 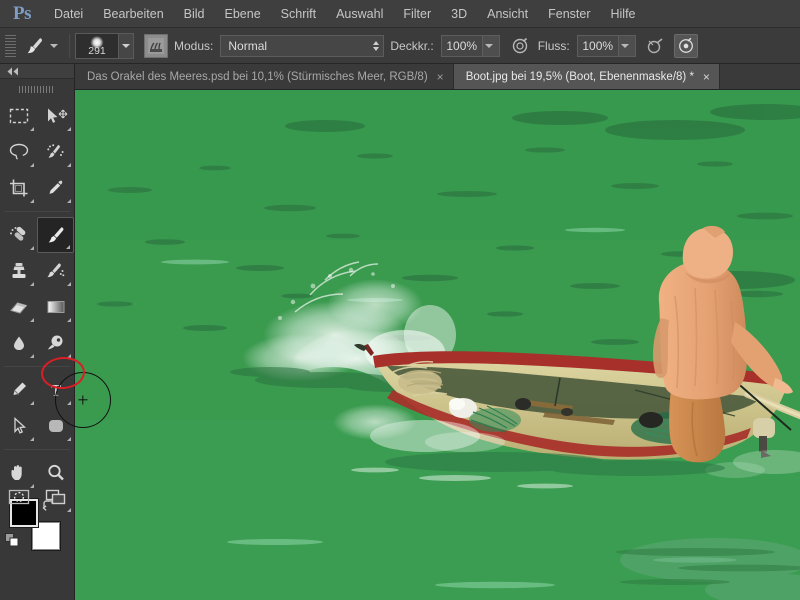 I want to click on clone-stamp-tool, so click(x=18, y=271).